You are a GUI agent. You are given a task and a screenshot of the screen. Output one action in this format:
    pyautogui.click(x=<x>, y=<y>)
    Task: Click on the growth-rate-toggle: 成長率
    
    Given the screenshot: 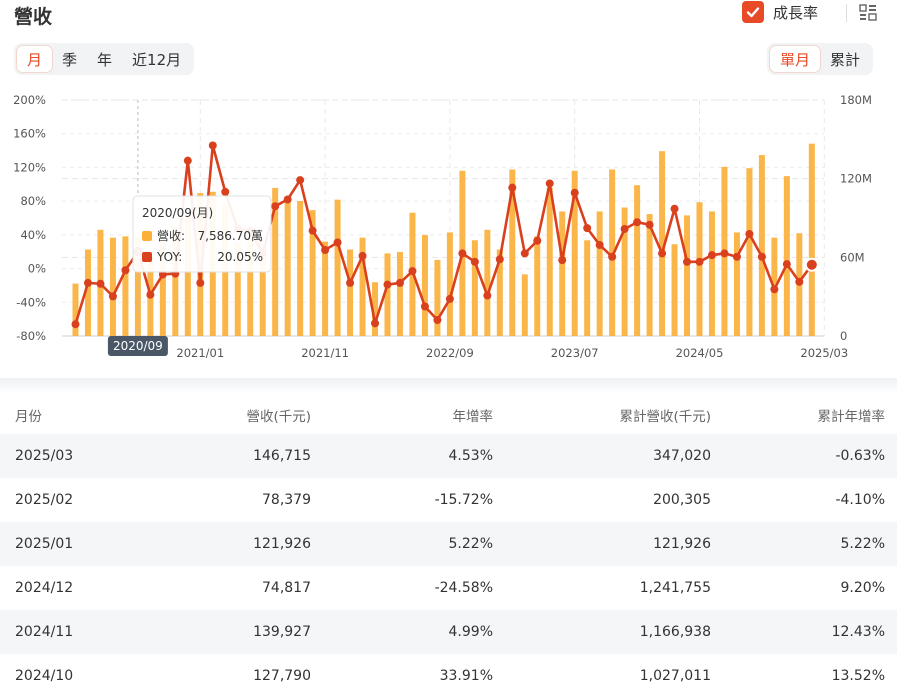 What is the action you would take?
    pyautogui.click(x=780, y=12)
    